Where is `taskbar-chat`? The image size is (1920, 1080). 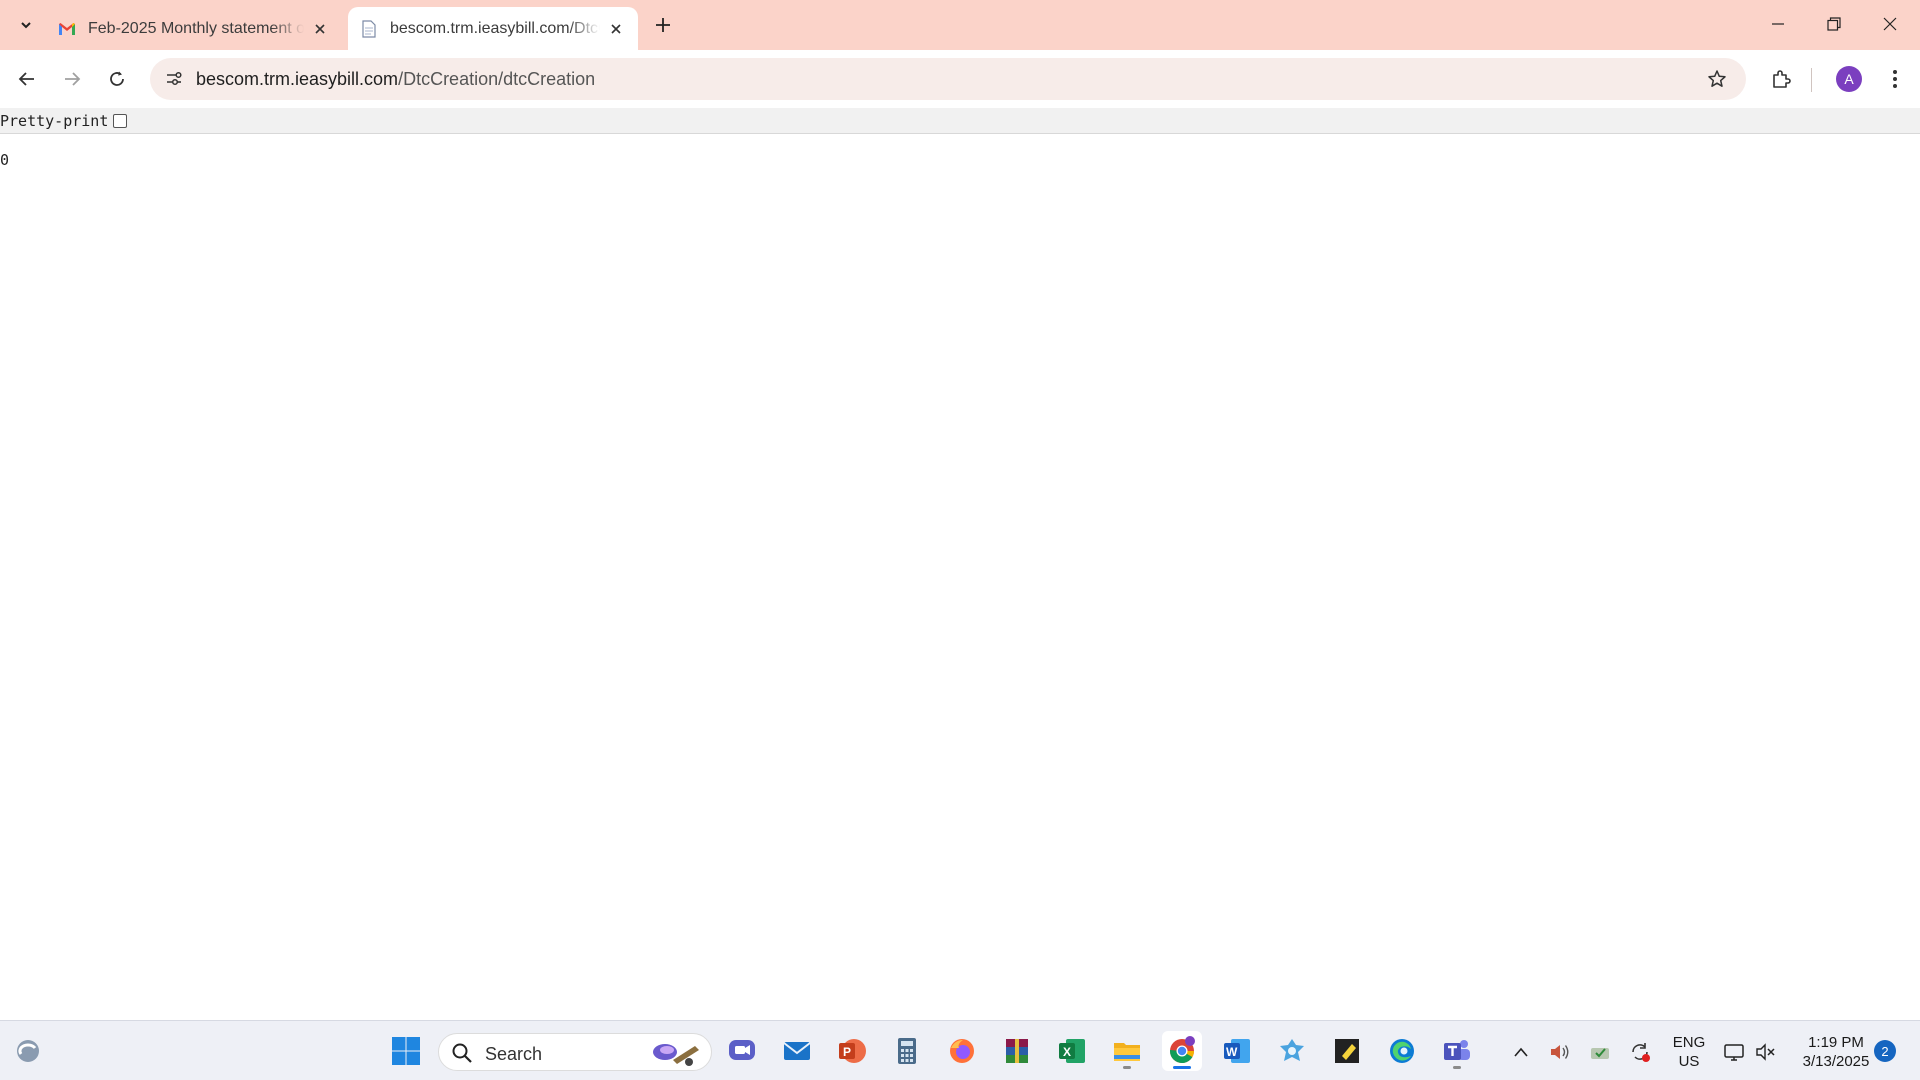
taskbar-chat is located at coordinates (742, 1051).